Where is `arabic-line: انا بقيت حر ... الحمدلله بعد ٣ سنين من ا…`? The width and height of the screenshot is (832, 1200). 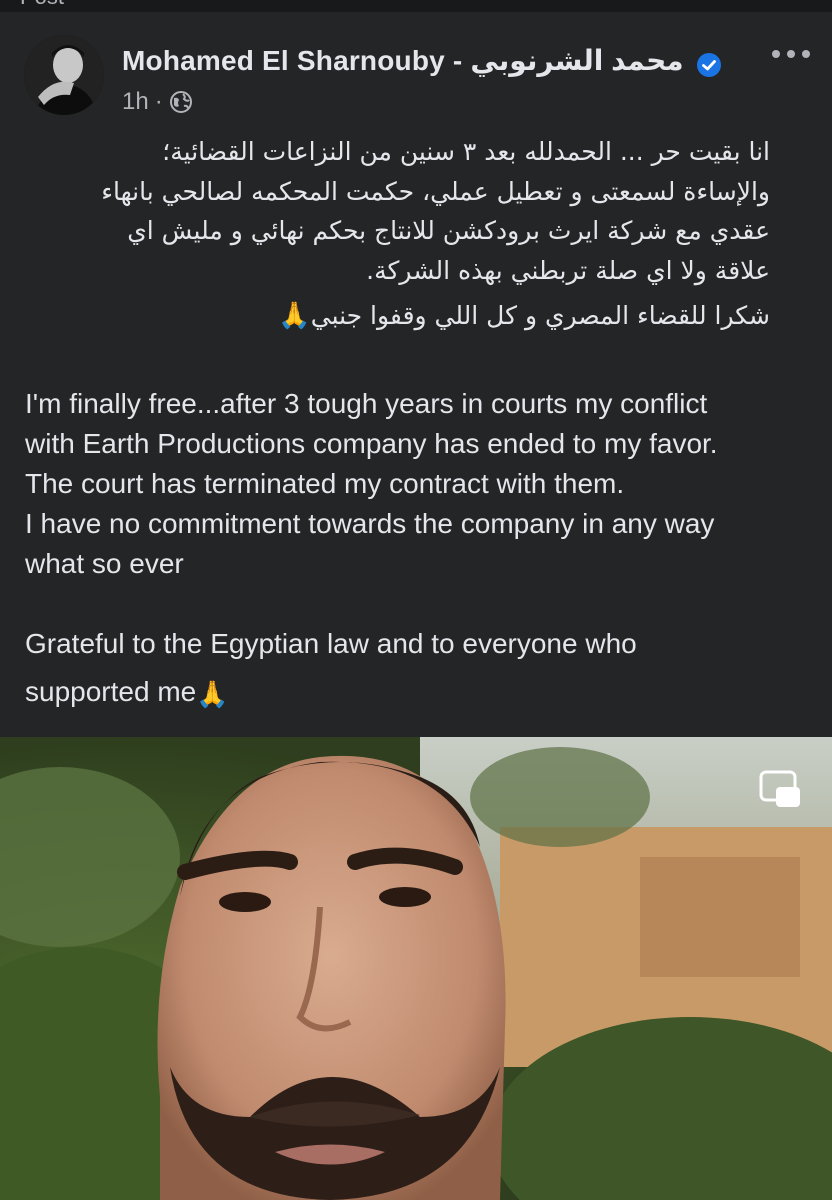 arabic-line: انا بقيت حر ... الحمدلله بعد ٣ سنين من ا… is located at coordinates (466, 151).